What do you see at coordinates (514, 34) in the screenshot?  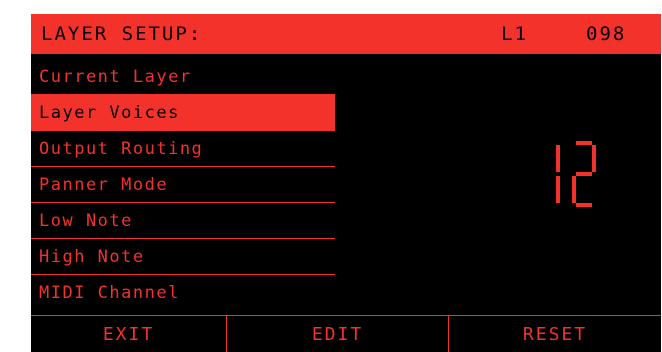 I see `layer-indicator: L1` at bounding box center [514, 34].